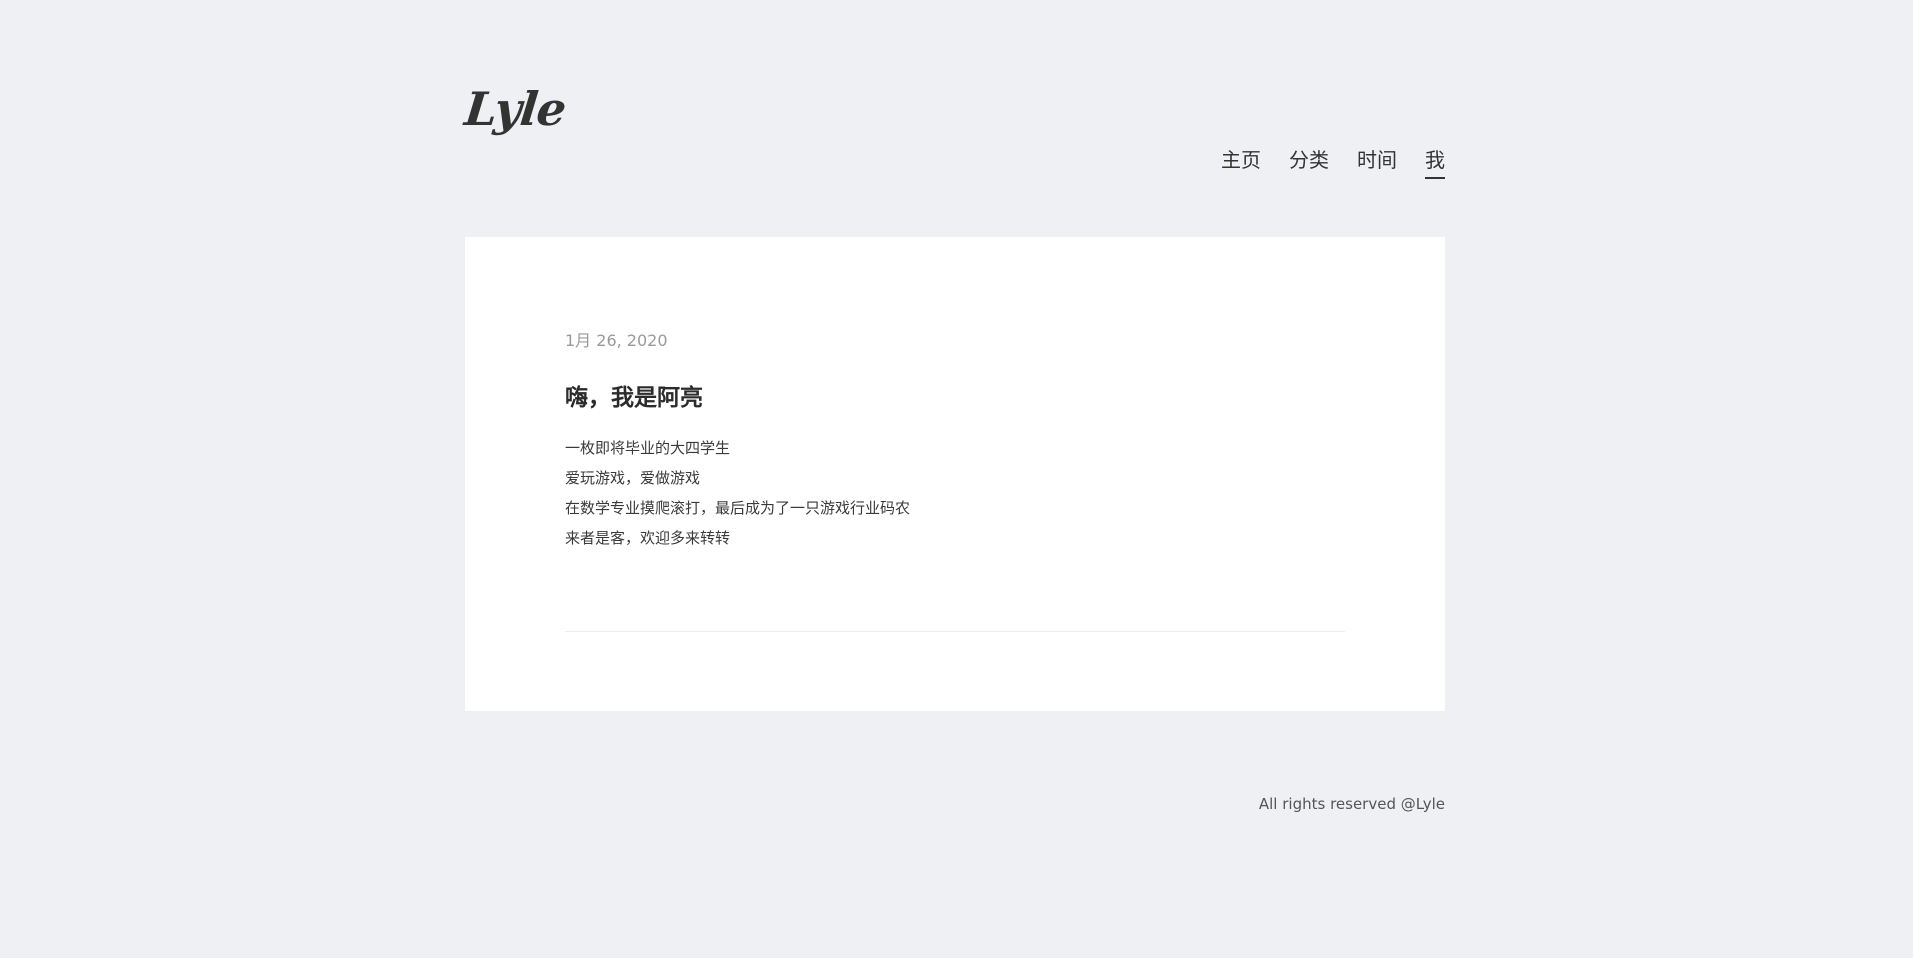 The height and width of the screenshot is (958, 1913). Describe the element at coordinates (648, 448) in the screenshot. I see `post-line: 一枚即将毕业的大四学生` at that location.